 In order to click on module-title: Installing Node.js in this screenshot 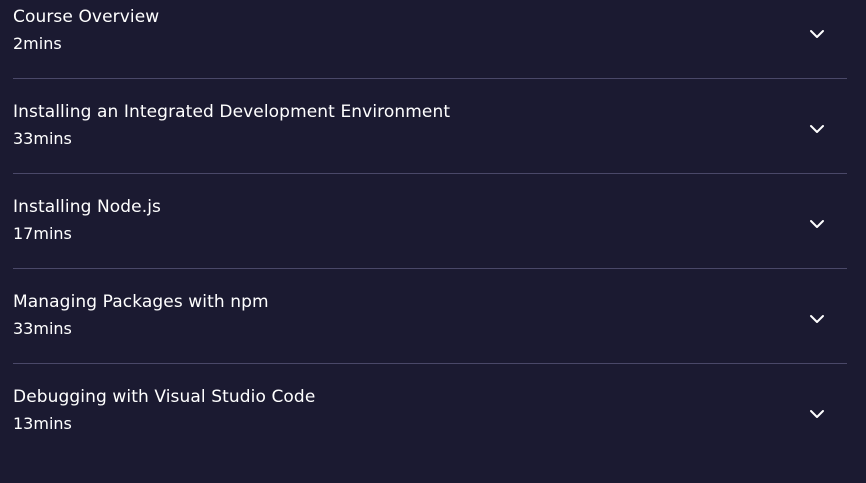, I will do `click(87, 207)`.